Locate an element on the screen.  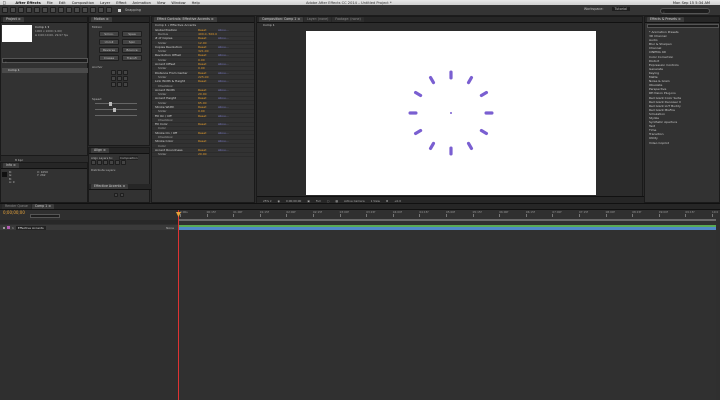
anchor-grid is located at coordinates (120, 81).